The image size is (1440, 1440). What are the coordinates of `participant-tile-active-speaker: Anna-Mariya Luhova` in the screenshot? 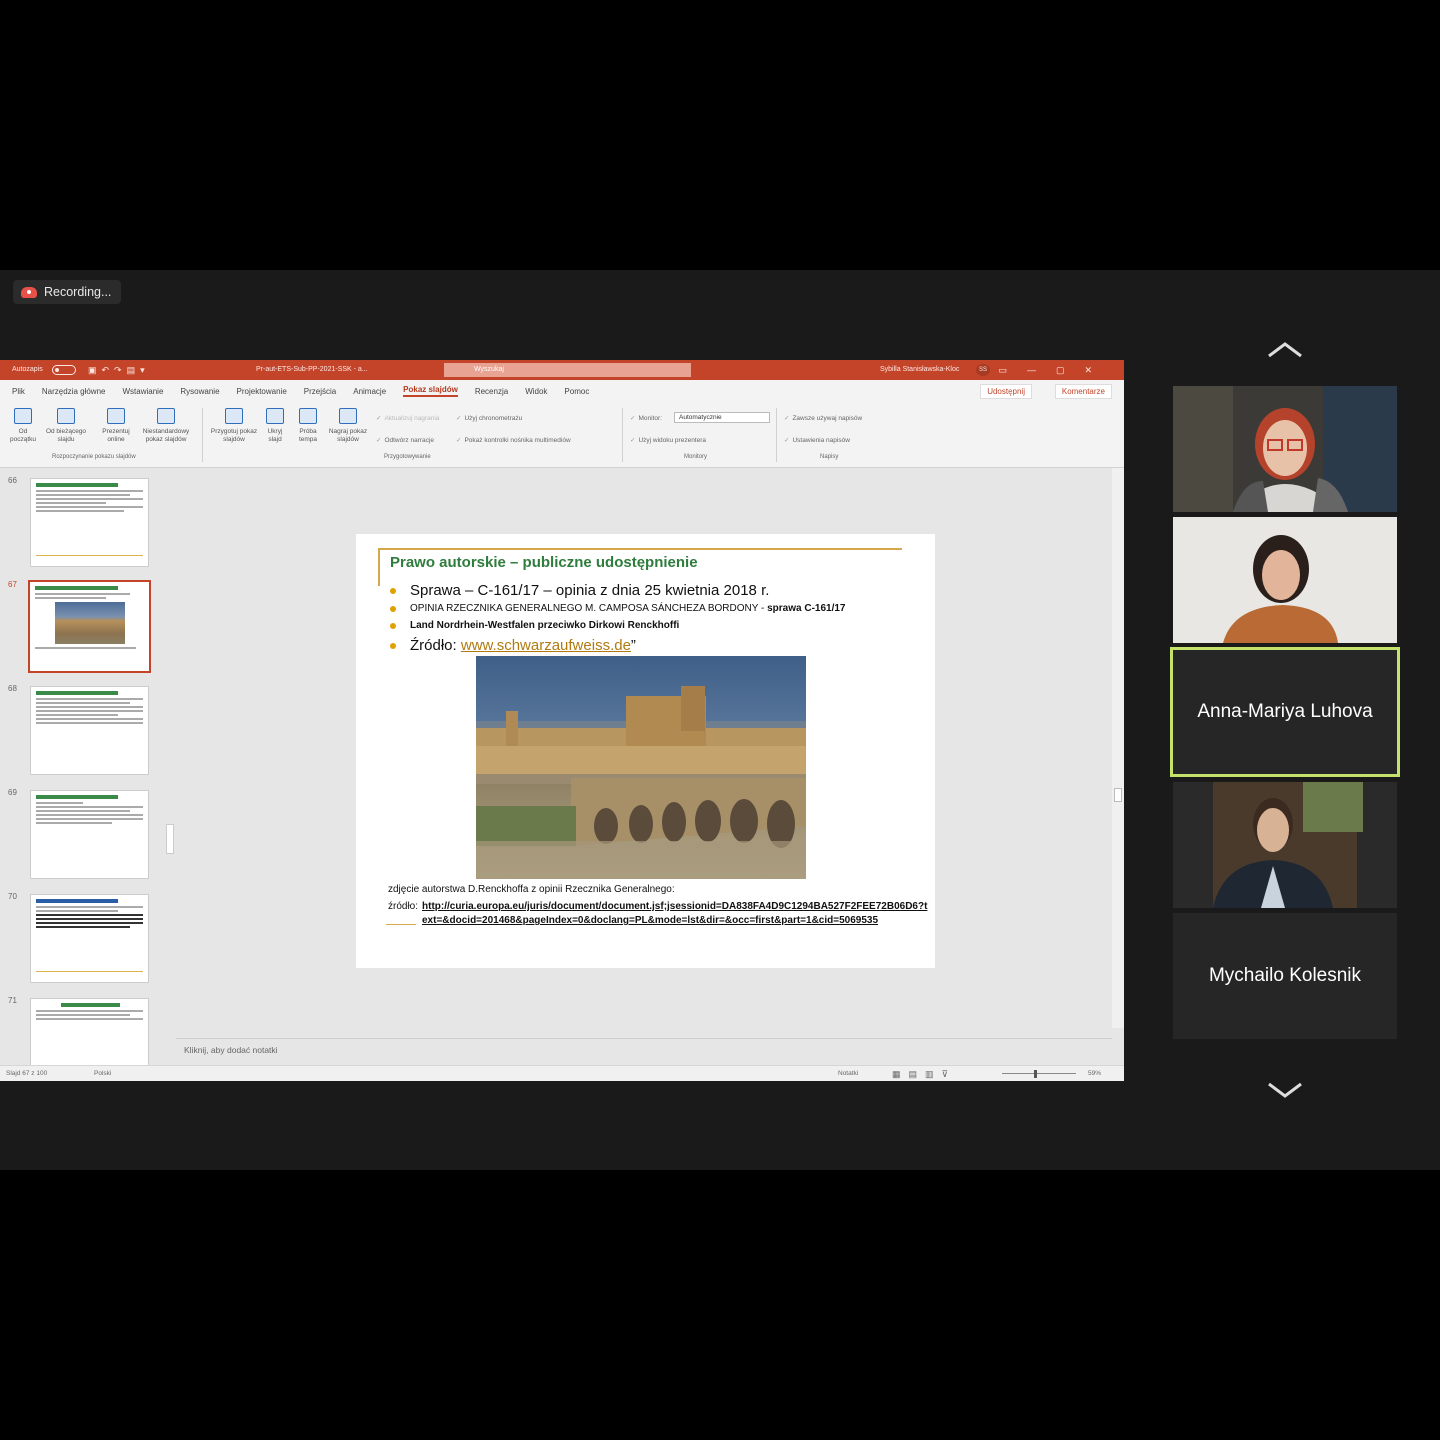 It's located at (1285, 712).